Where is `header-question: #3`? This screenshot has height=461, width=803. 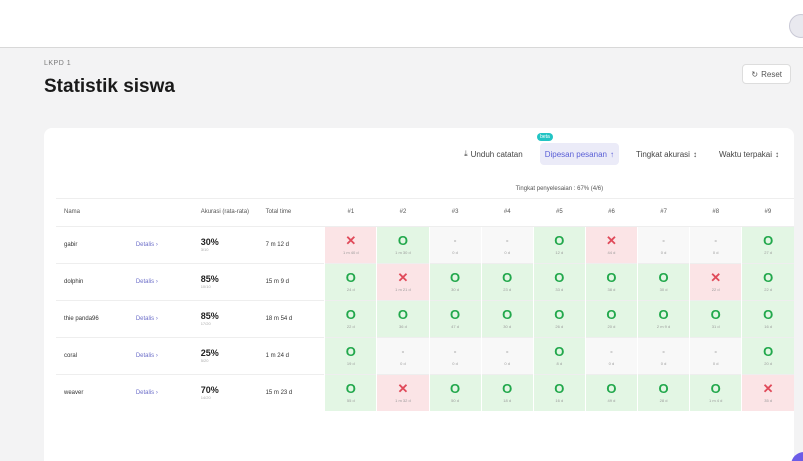 header-question: #3 is located at coordinates (455, 211).